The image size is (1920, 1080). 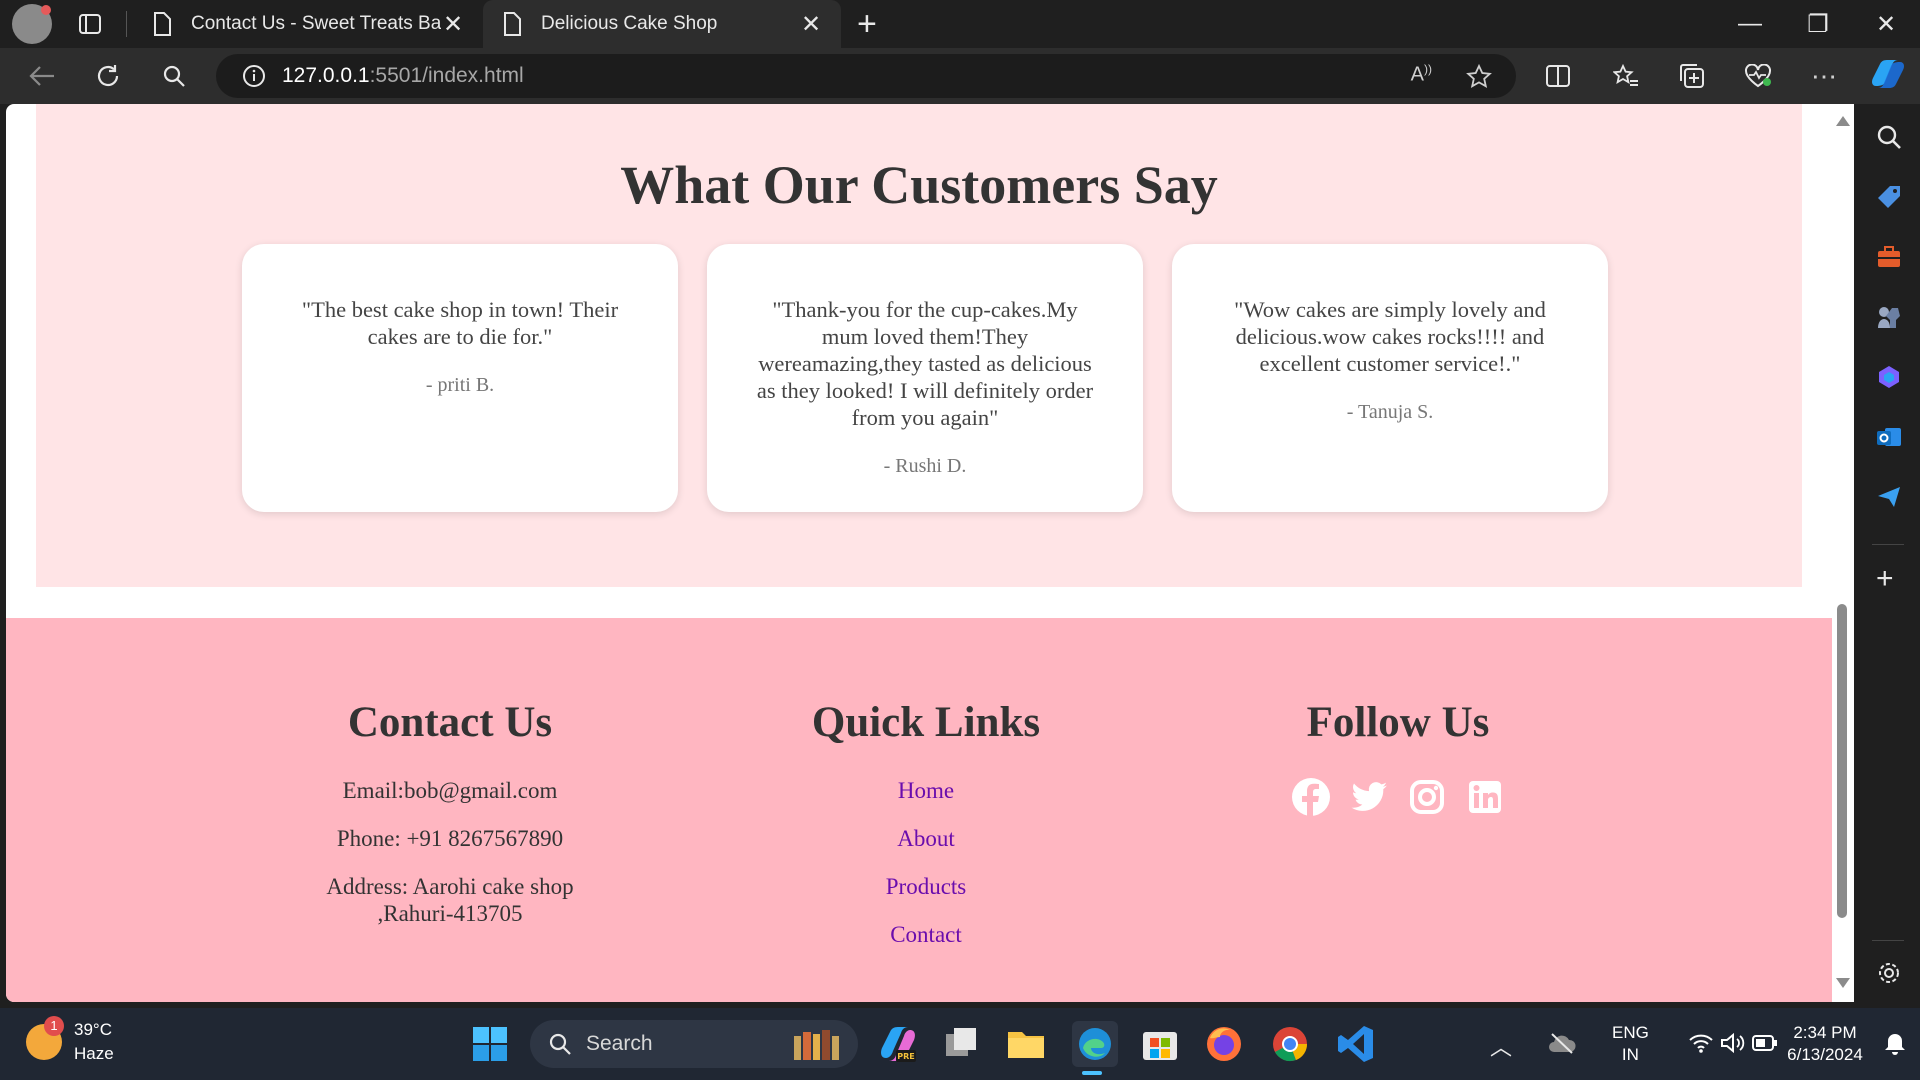 What do you see at coordinates (1160, 1044) in the screenshot?
I see `microsoft-store-icon` at bounding box center [1160, 1044].